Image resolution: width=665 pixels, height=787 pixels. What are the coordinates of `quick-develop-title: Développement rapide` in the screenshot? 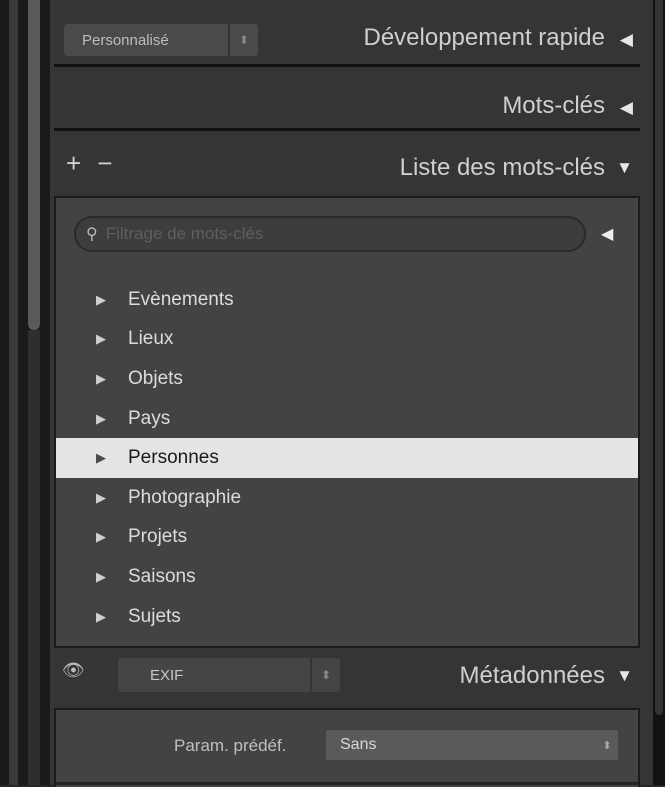 It's located at (484, 37).